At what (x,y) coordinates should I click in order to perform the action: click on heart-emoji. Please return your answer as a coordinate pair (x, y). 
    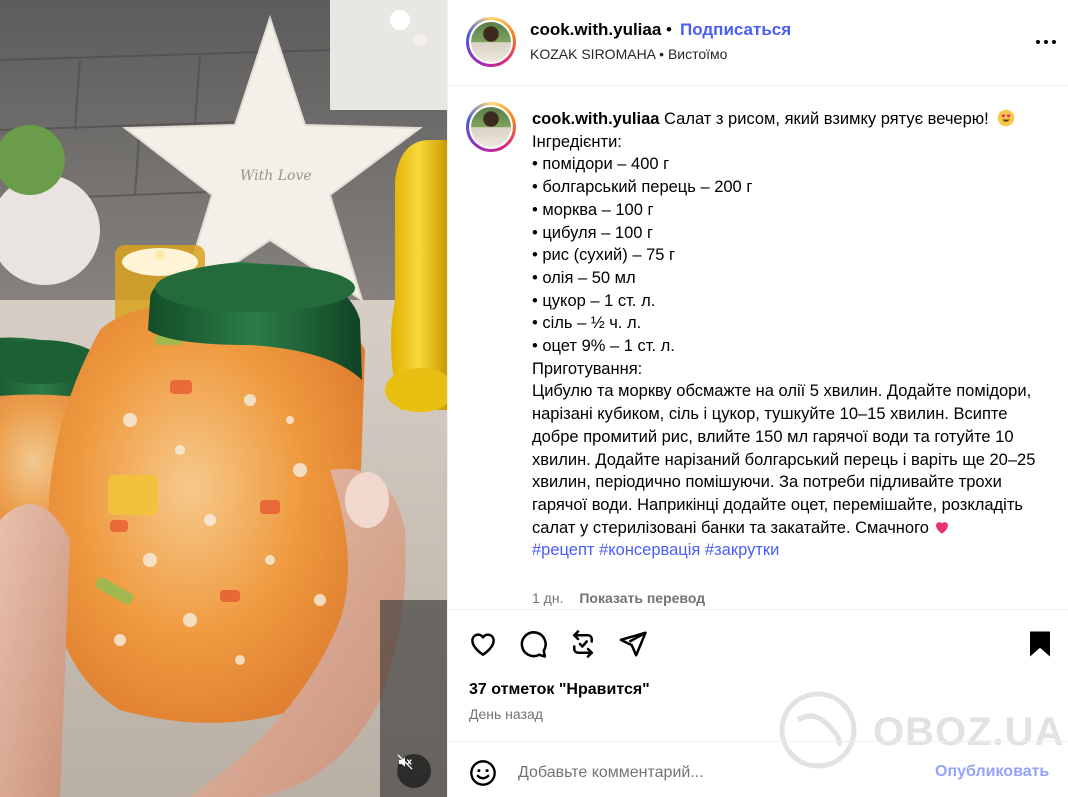
    Looking at the image, I should click on (941, 527).